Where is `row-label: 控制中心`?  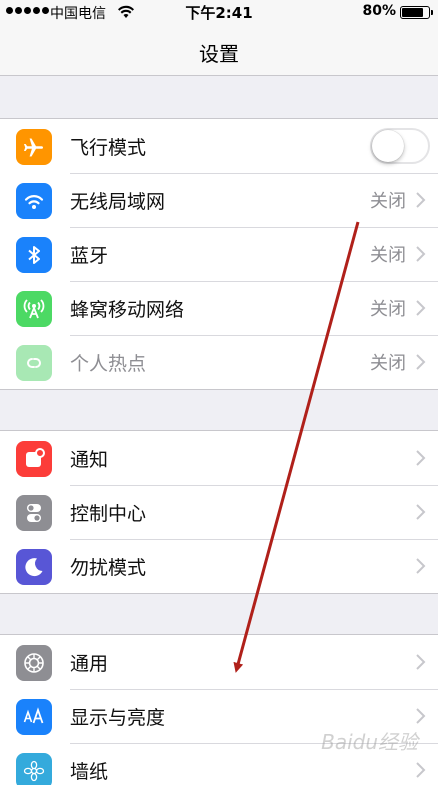 row-label: 控制中心 is located at coordinates (108, 513).